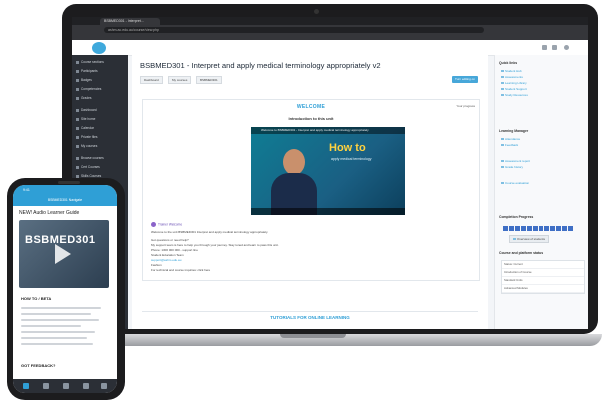  I want to click on sidebar-item: Browse courses, so click(100, 158).